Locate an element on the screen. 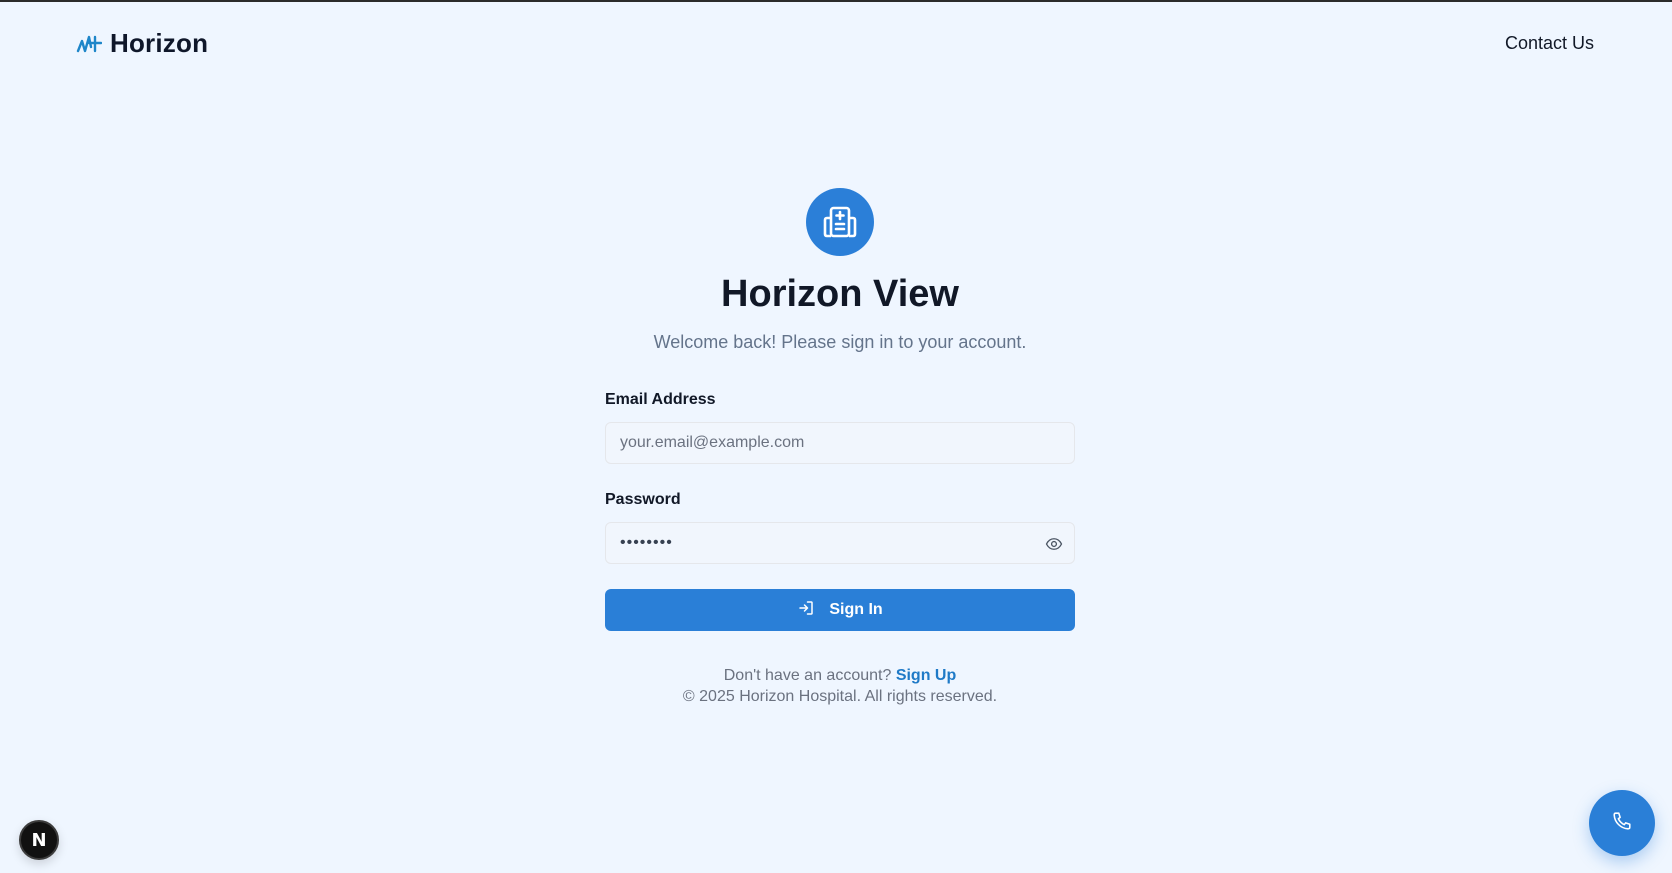 The height and width of the screenshot is (873, 1672). signup-prompt: Don't have an account? Sign Up is located at coordinates (840, 675).